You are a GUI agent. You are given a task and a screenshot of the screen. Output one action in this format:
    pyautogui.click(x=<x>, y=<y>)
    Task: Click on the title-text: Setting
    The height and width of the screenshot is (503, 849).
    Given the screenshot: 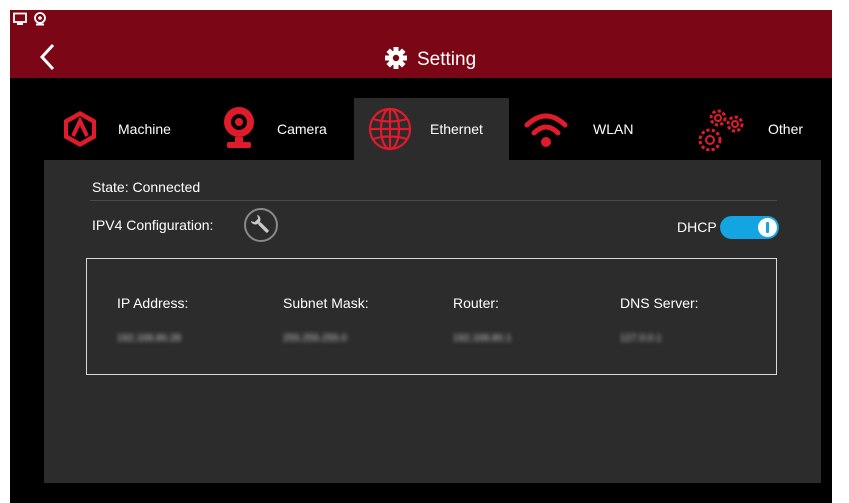 What is the action you would take?
    pyautogui.click(x=447, y=59)
    